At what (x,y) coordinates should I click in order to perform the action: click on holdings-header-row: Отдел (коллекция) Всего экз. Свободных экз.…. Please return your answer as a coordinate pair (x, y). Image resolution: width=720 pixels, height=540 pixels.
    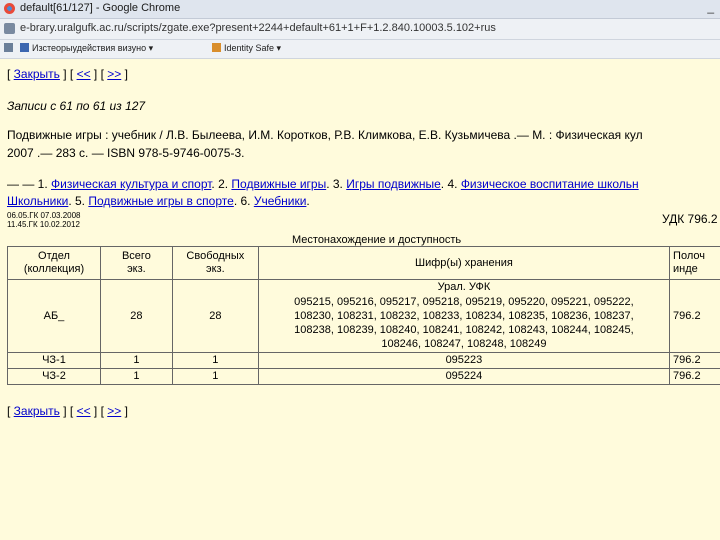
    Looking at the image, I should click on (363, 263).